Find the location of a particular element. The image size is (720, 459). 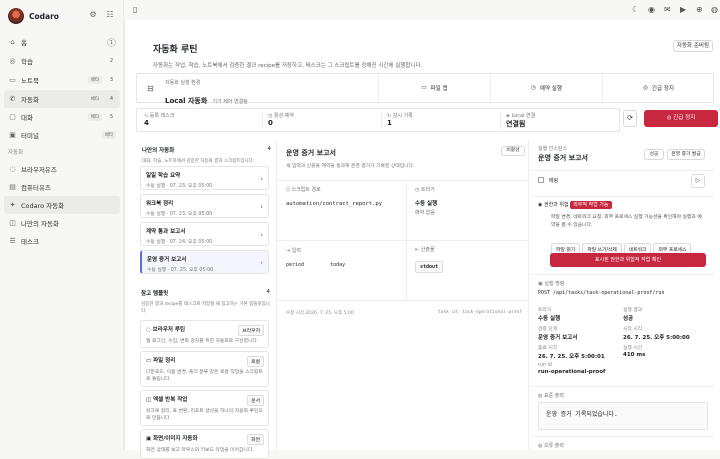

nav-item-notebook: ▭ 노트북 베타 3 is located at coordinates (62, 80).